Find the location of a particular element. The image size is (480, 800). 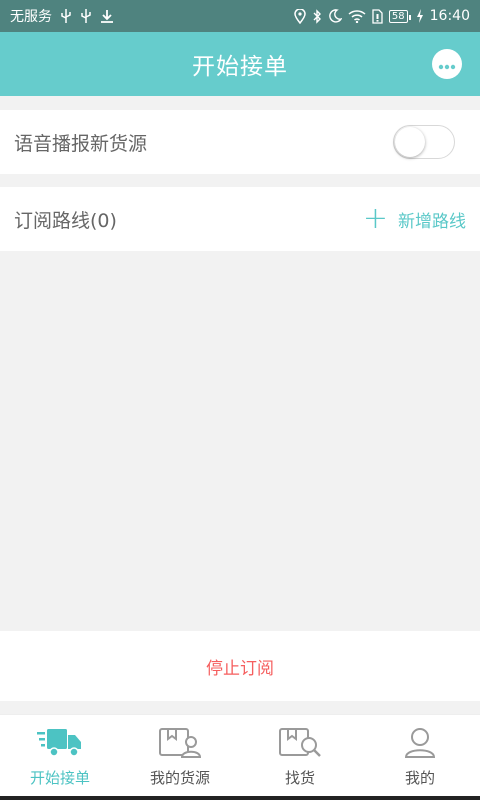

status-bar: 无服务 58 16:40 is located at coordinates (240, 16).